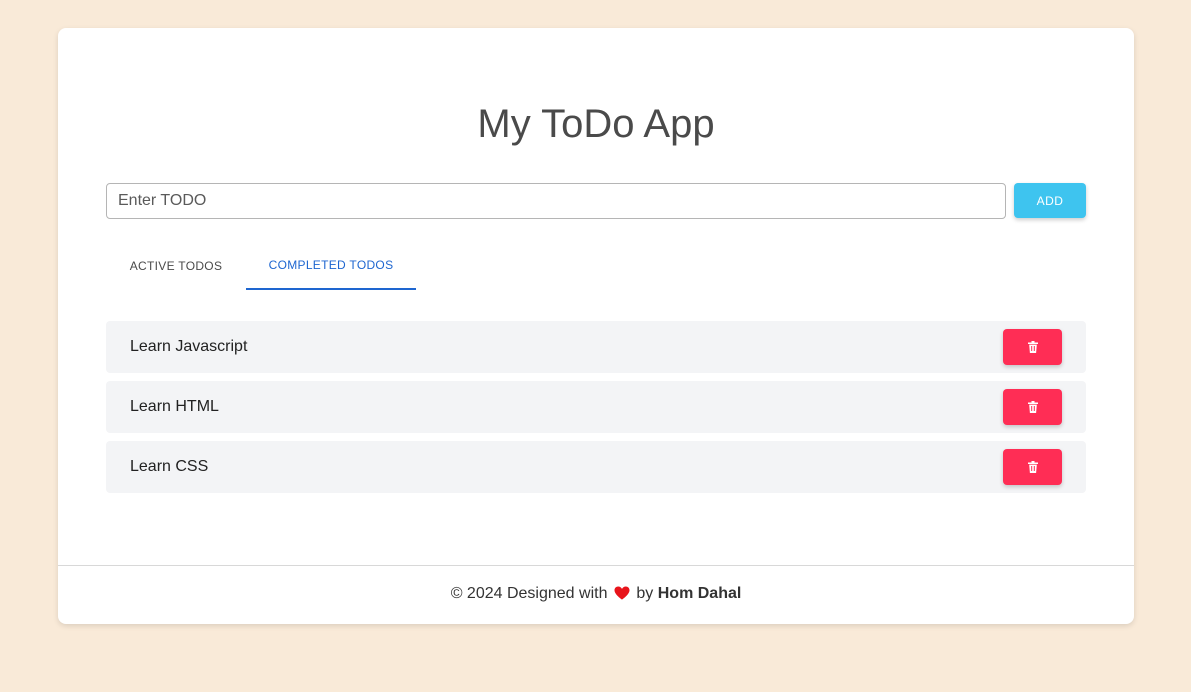 The image size is (1191, 692). What do you see at coordinates (176, 266) in the screenshot?
I see `tab-active-todos: ACTIVE TODOS` at bounding box center [176, 266].